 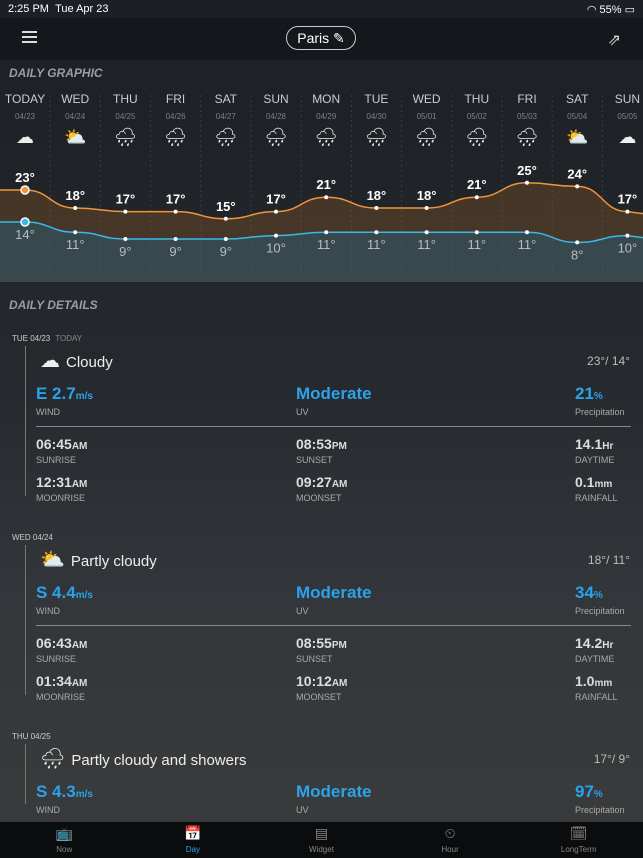 I want to click on precip-value: 97%, so click(x=589, y=791).